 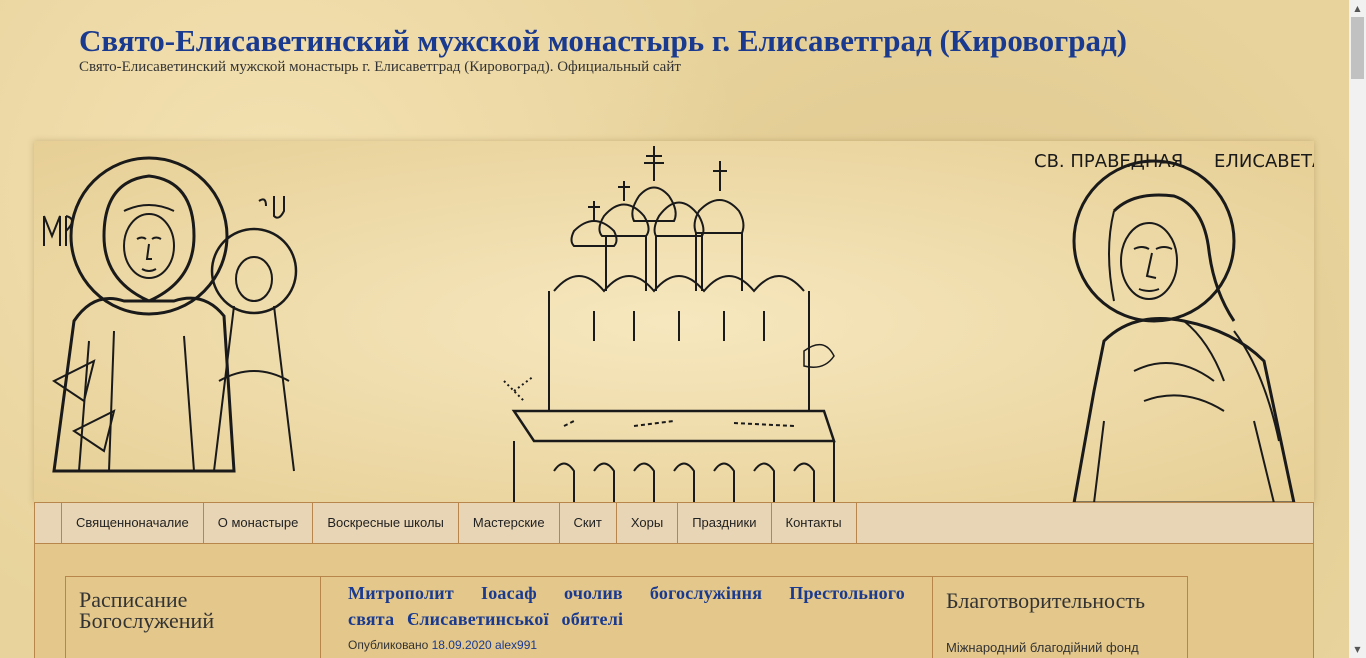 What do you see at coordinates (1357, 8) in the screenshot?
I see `scroll-up-arrow-icon: ▲` at bounding box center [1357, 8].